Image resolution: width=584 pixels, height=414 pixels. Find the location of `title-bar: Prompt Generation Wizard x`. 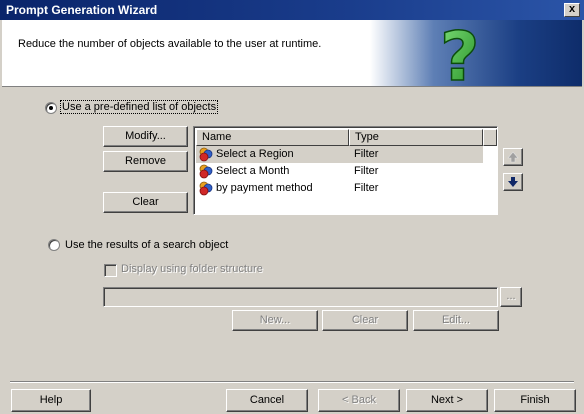

title-bar: Prompt Generation Wizard x is located at coordinates (292, 10).